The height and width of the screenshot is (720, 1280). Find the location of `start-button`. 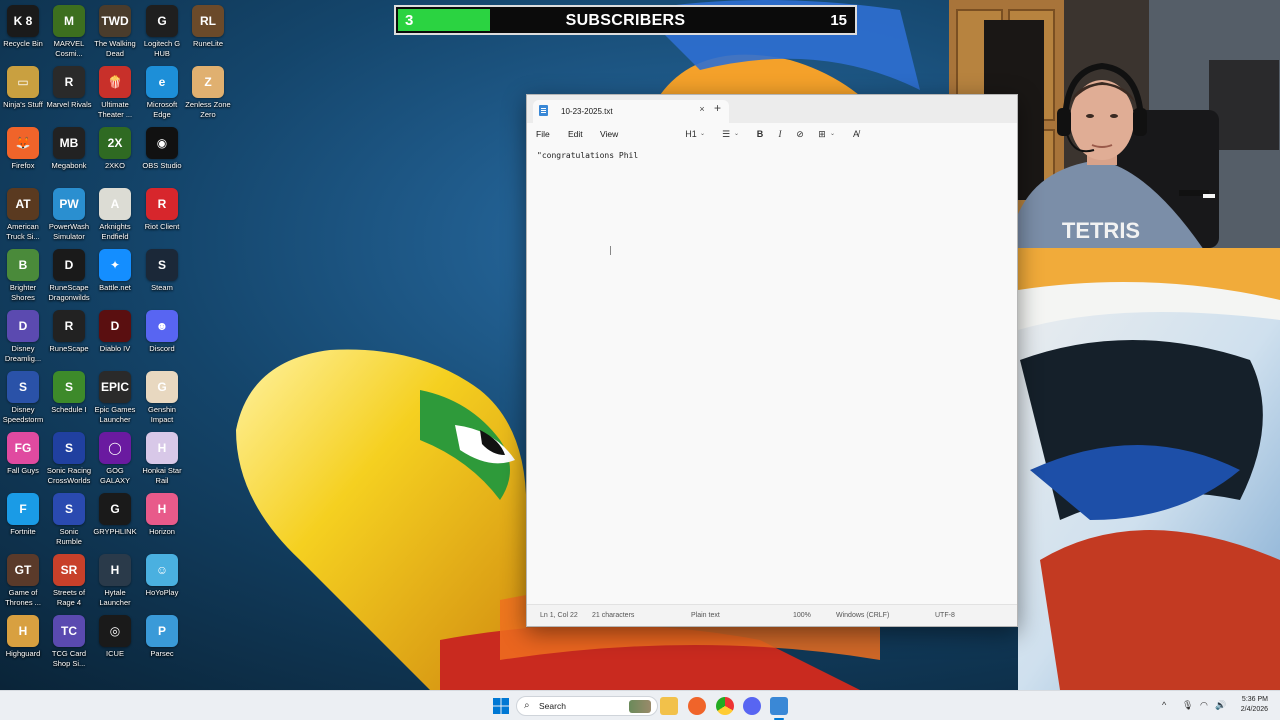

start-button is located at coordinates (501, 706).